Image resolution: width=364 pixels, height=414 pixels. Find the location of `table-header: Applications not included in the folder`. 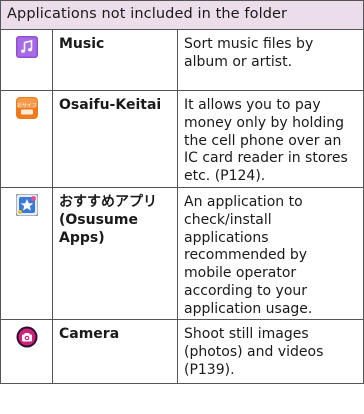

table-header: Applications not included in the folder is located at coordinates (182, 15).